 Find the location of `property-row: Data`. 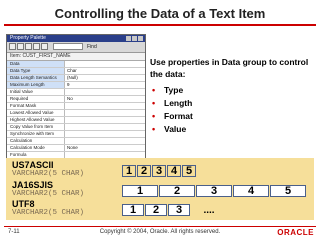

property-row: Data is located at coordinates (76, 64).